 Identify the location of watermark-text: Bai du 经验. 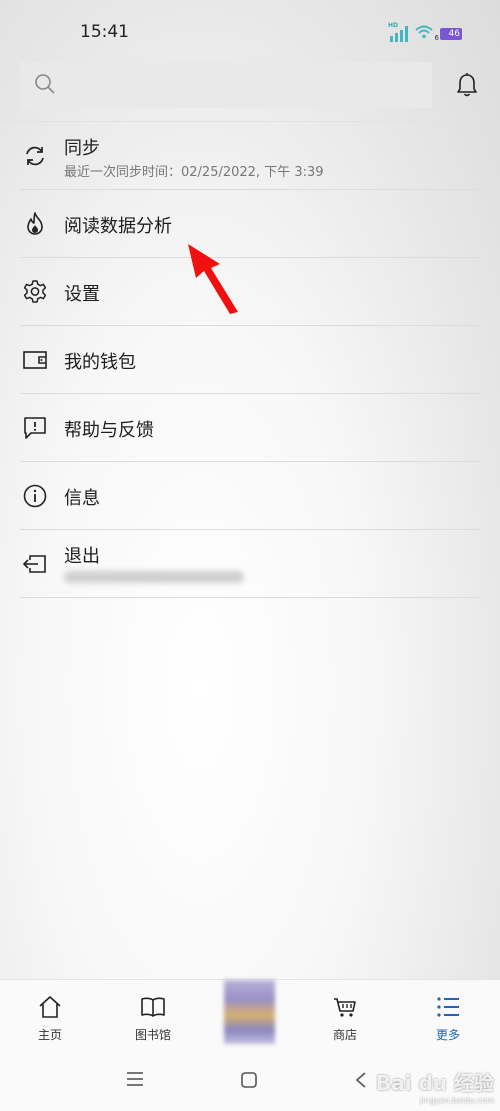
(434, 1083).